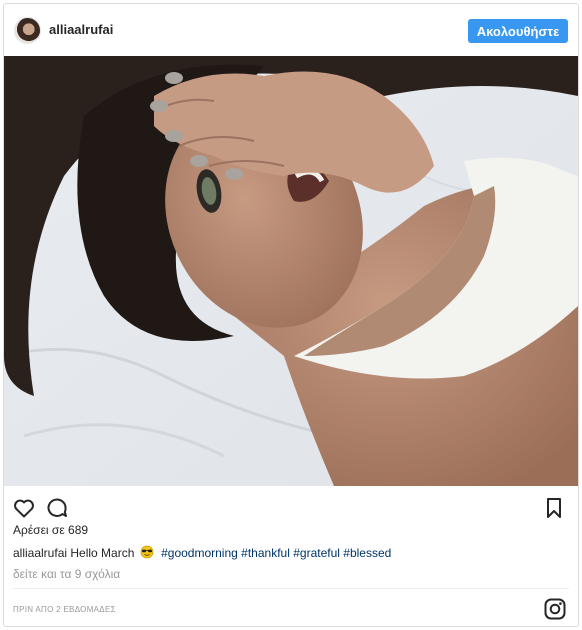 The width and height of the screenshot is (582, 630). I want to click on hashtag: #goodmorning, so click(199, 553).